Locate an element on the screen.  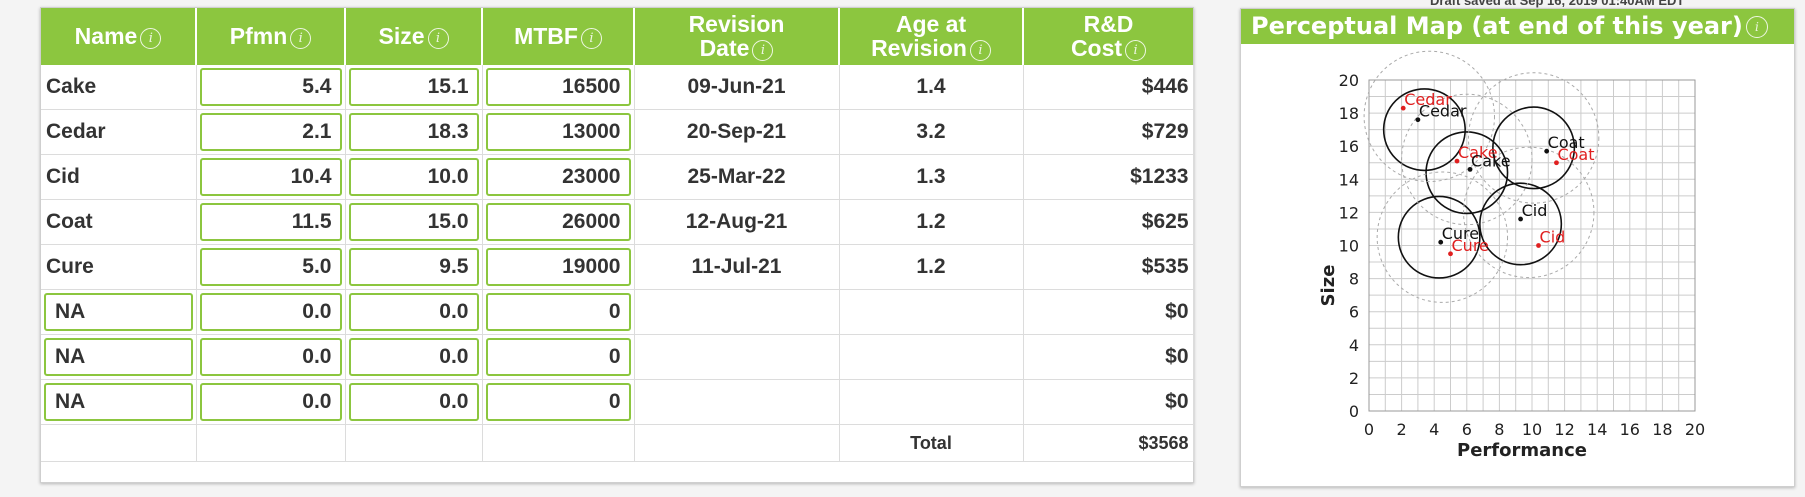
revision-date: 09-Jun-21 is located at coordinates (737, 87).